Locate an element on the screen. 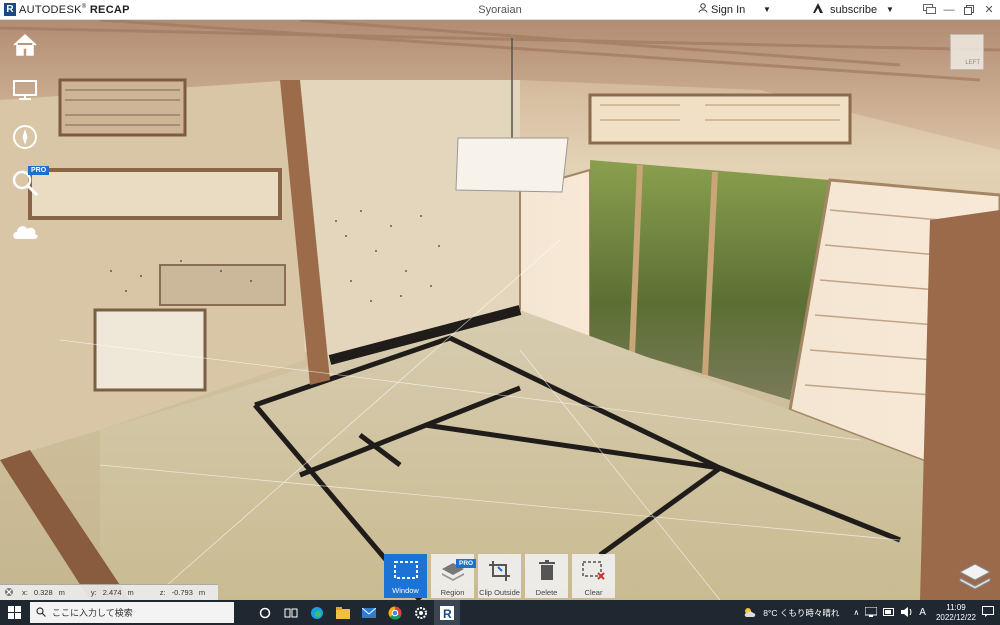 Image resolution: width=1000 pixels, height=625 pixels. subscribe-button: subscribe is located at coordinates (844, 9).